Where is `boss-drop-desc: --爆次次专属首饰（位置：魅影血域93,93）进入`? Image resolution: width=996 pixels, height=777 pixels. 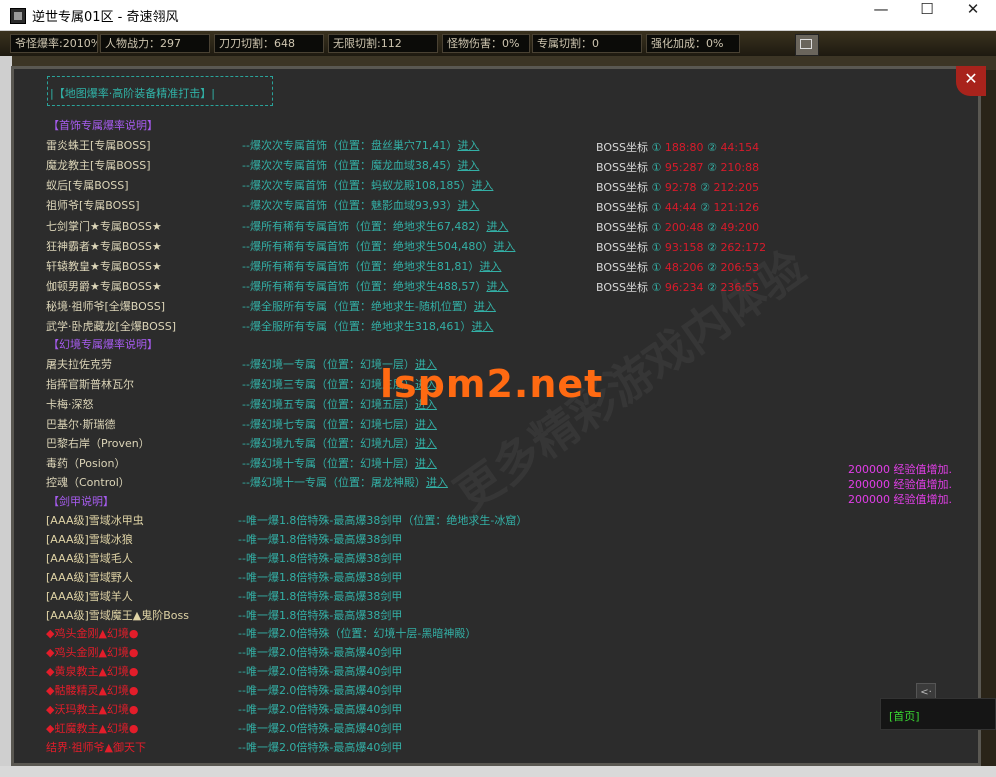 boss-drop-desc: --爆次次专属首饰（位置：魅影血域93,93）进入 is located at coordinates (361, 205).